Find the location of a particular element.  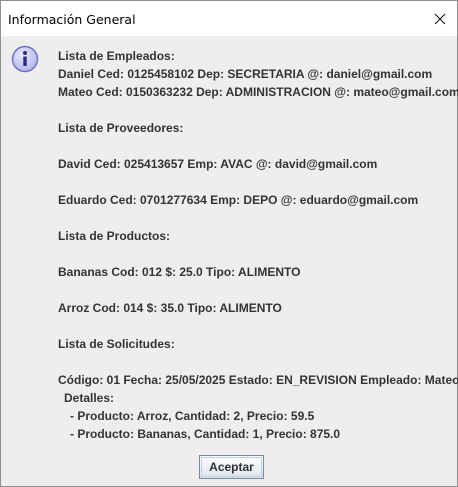

productos-header: Lista de Productos: is located at coordinates (114, 236).